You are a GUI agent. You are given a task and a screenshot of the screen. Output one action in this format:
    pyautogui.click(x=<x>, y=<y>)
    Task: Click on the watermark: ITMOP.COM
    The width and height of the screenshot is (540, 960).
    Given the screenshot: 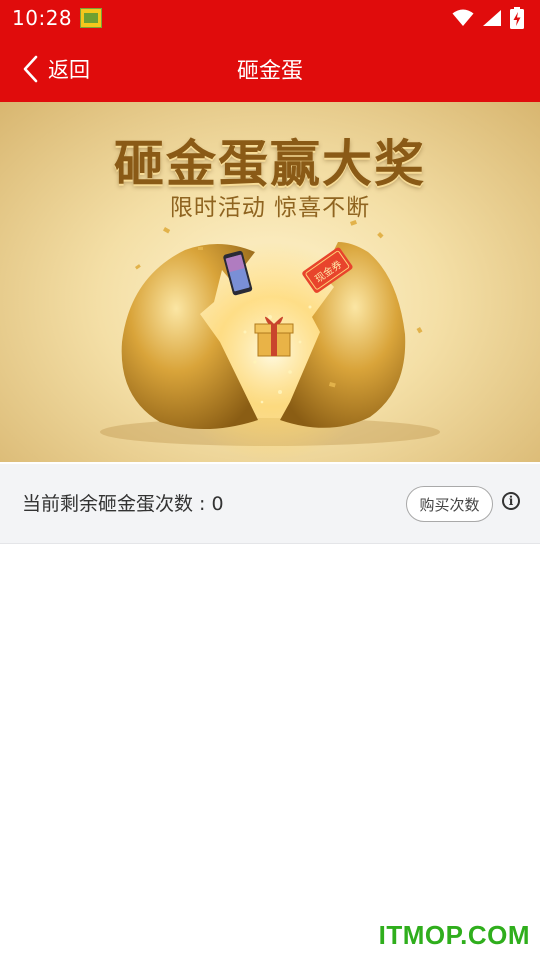 What is the action you would take?
    pyautogui.click(x=454, y=935)
    